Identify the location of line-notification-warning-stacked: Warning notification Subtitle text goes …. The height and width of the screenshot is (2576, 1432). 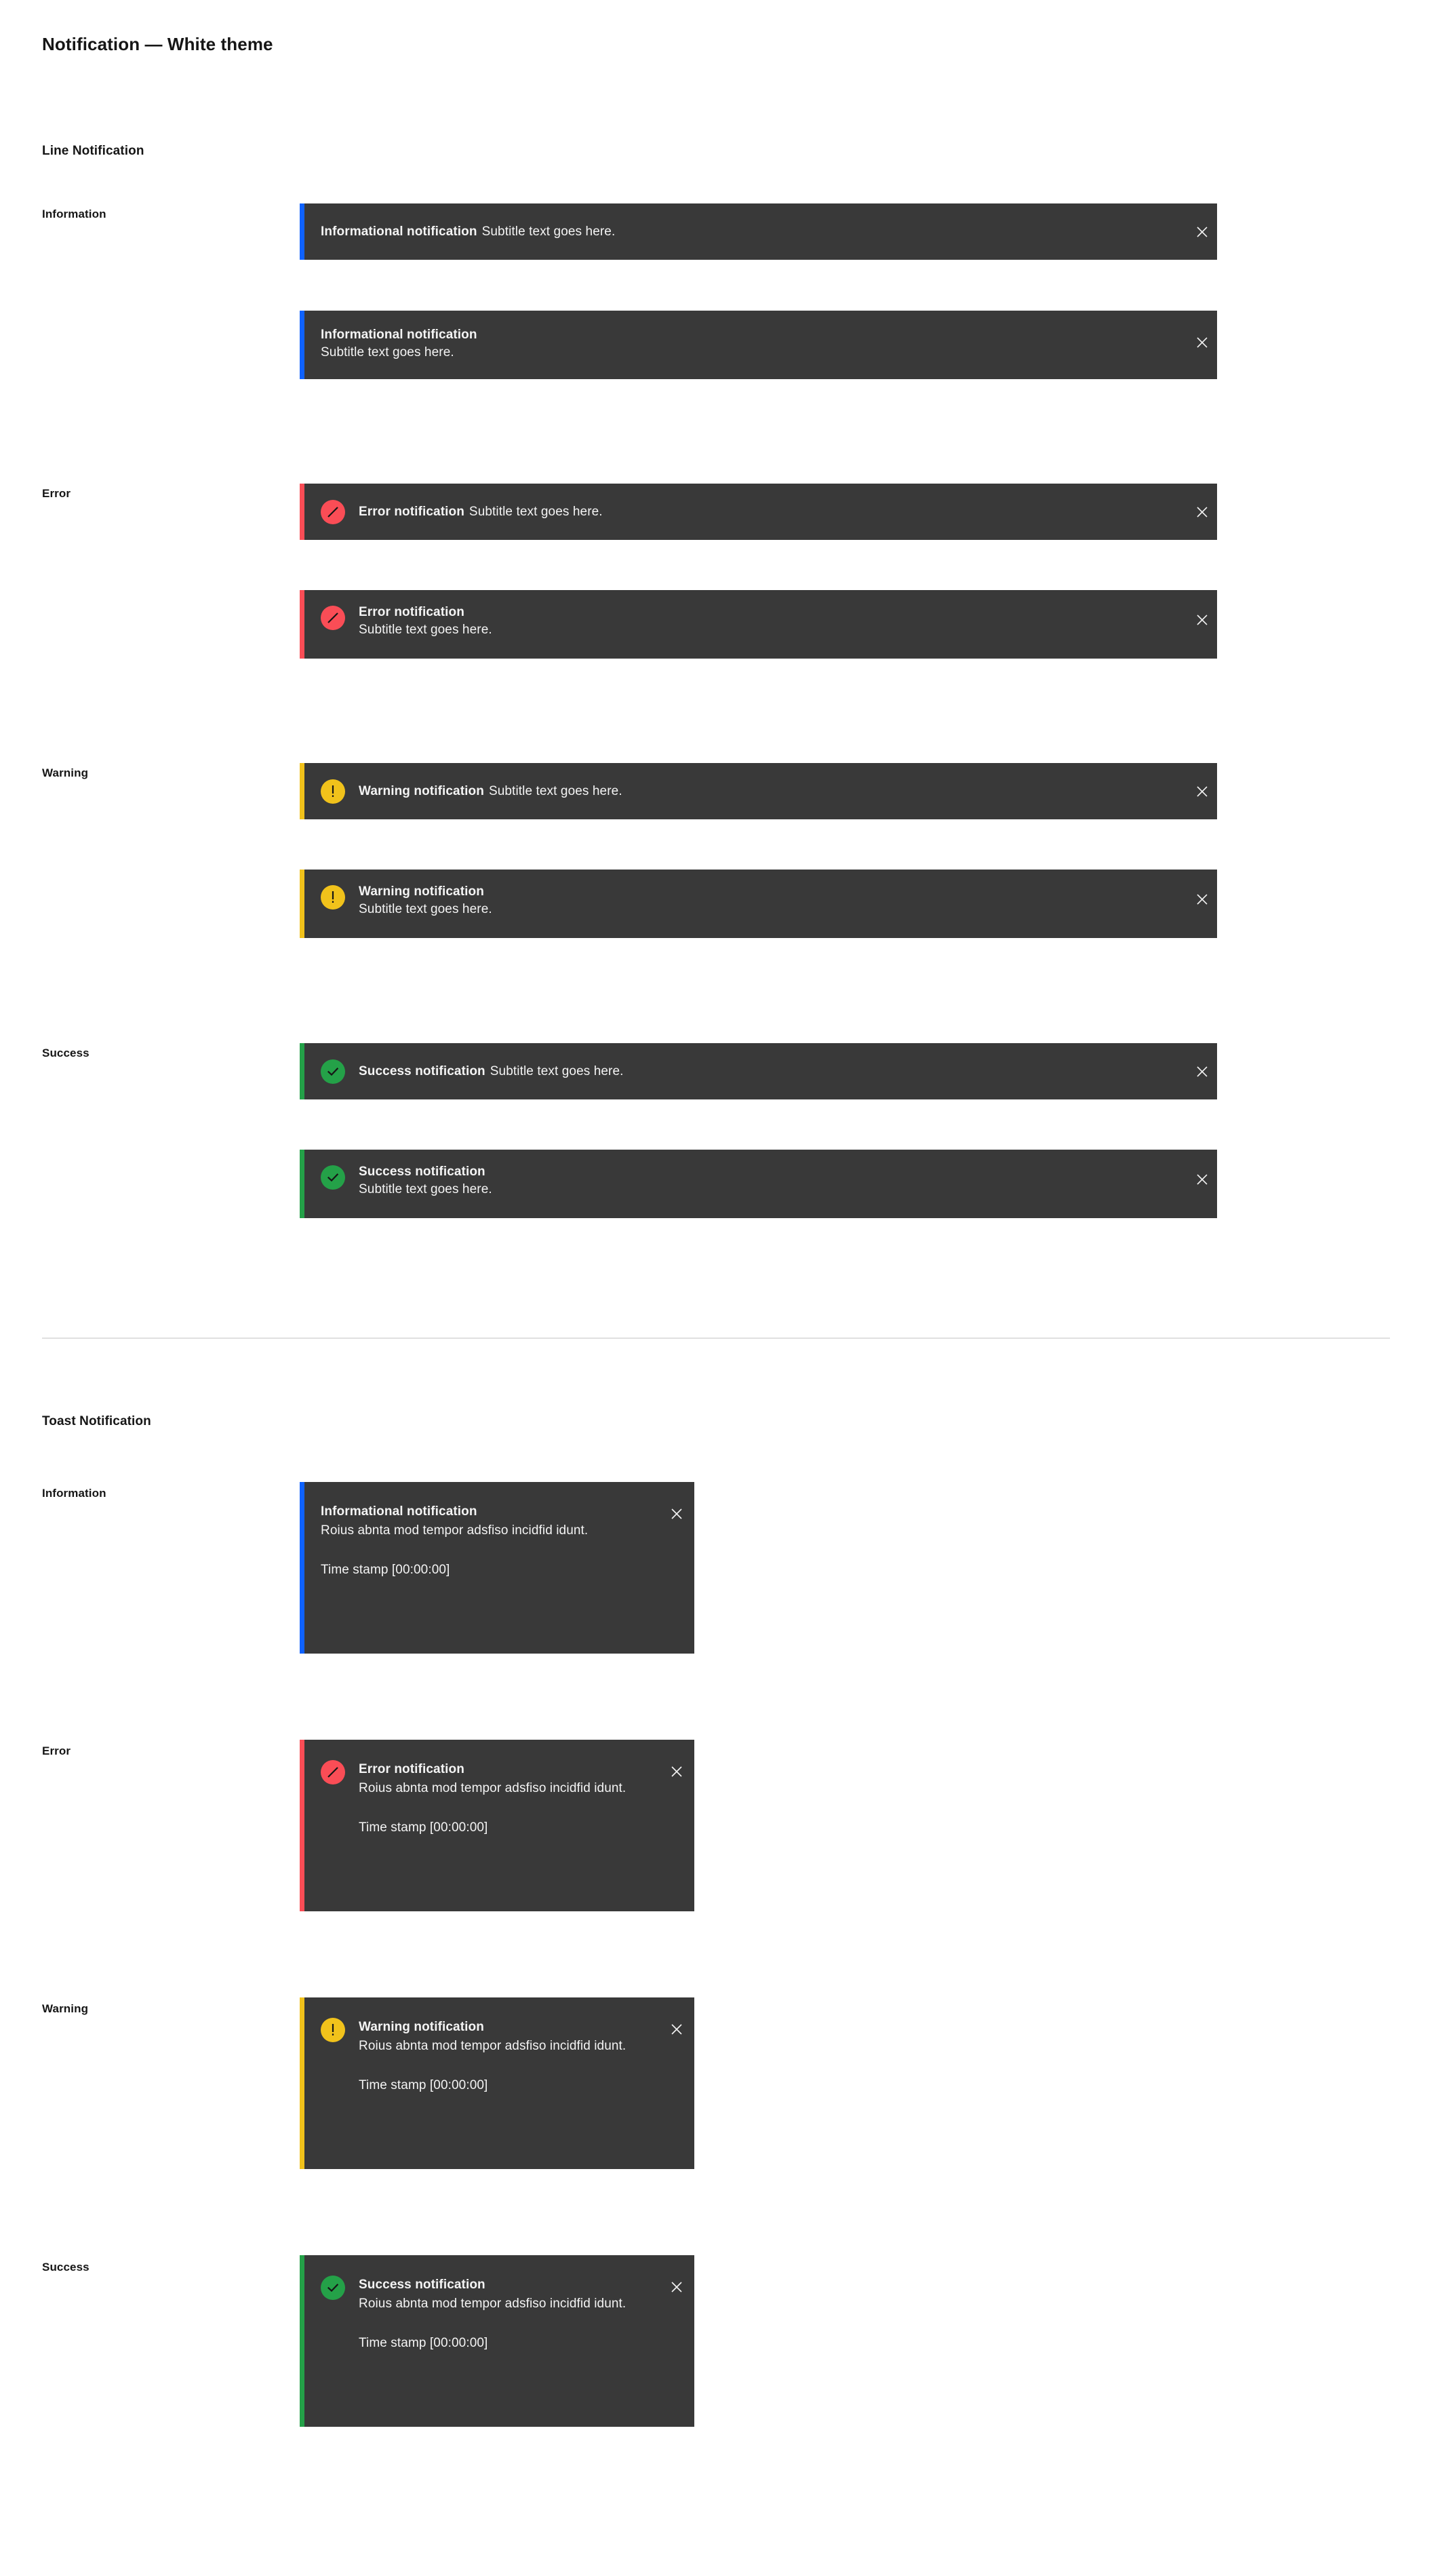
(758, 904).